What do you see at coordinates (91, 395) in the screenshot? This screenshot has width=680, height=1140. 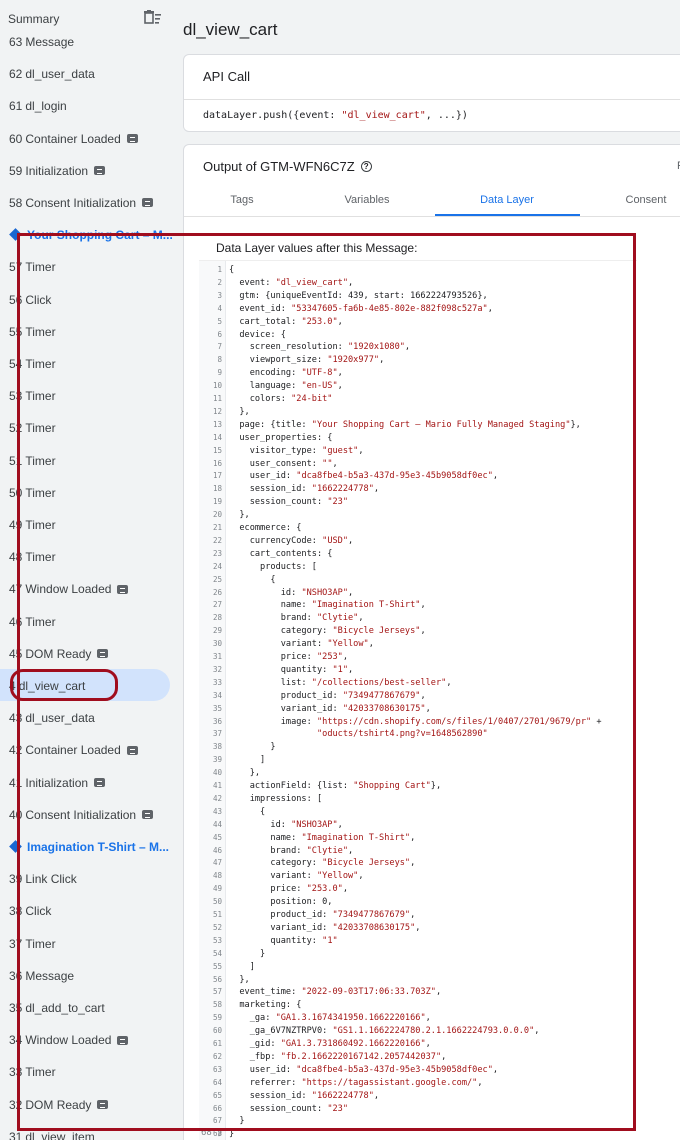 I see `sidebar-event-item: 53 Timer` at bounding box center [91, 395].